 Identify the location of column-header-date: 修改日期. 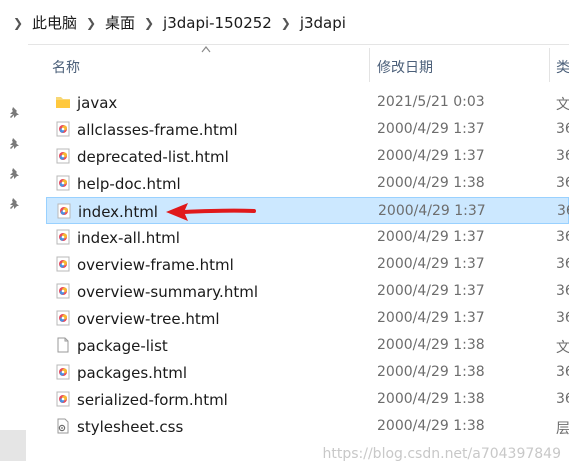
(405, 67).